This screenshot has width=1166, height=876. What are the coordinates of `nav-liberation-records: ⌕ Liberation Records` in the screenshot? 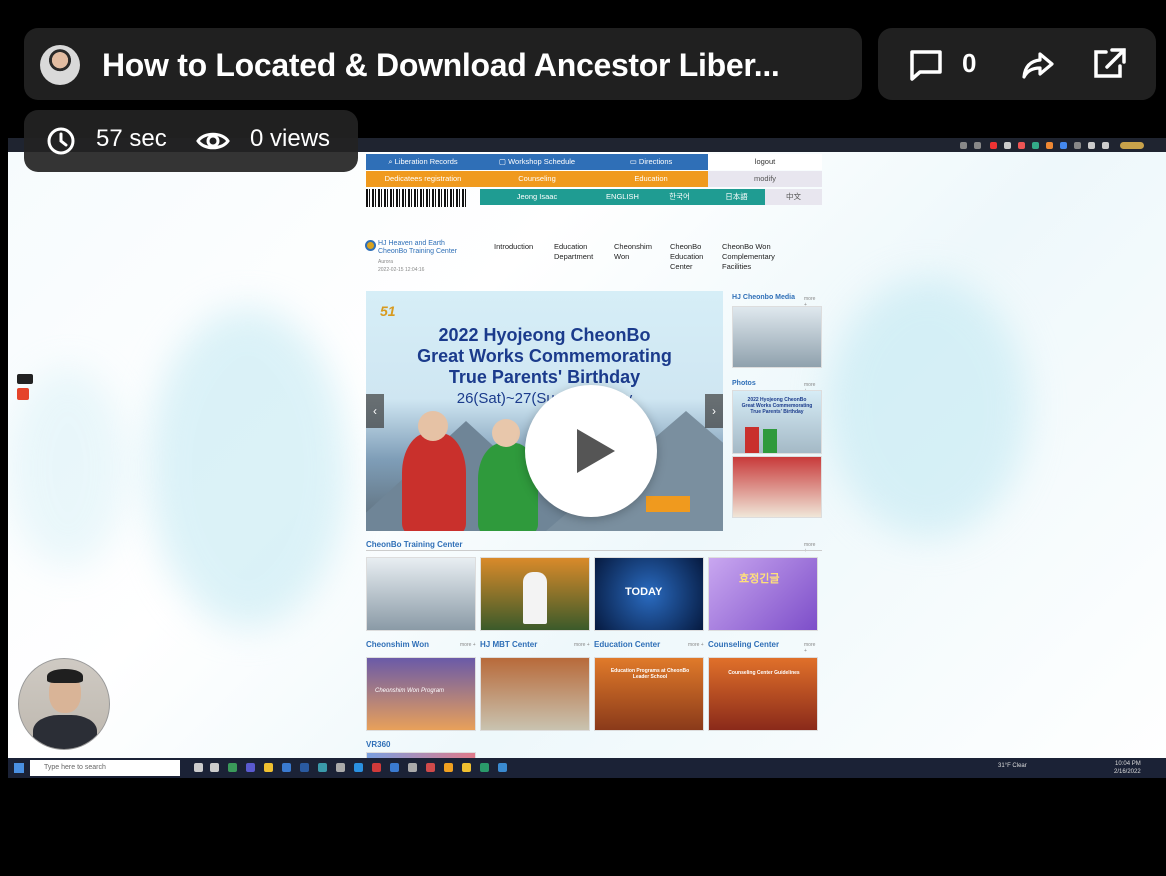 It's located at (423, 162).